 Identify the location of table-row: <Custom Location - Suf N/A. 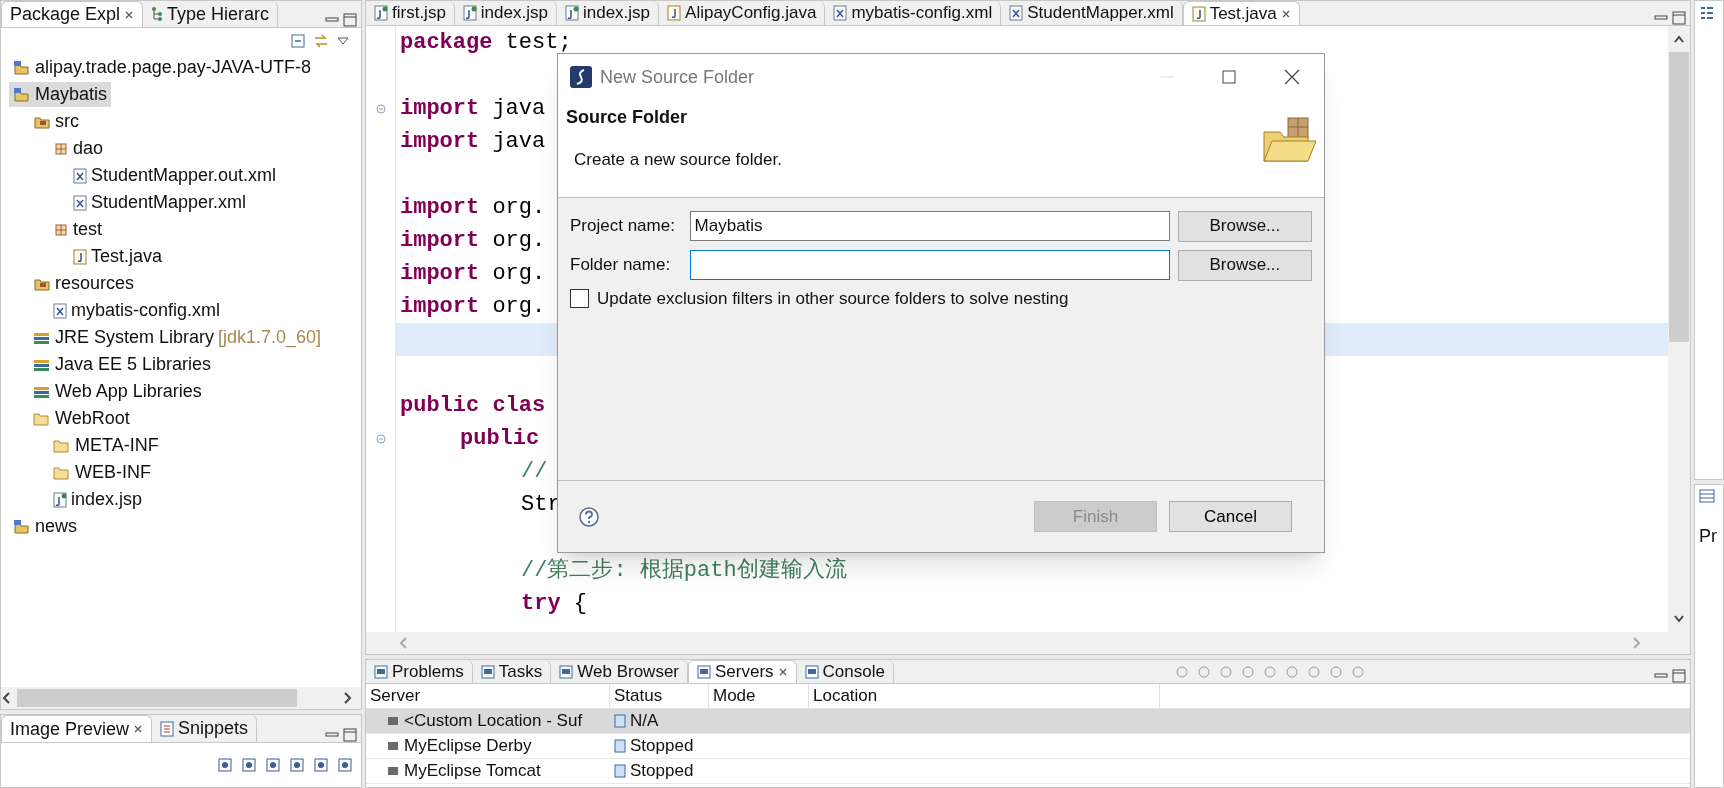
(1028, 721).